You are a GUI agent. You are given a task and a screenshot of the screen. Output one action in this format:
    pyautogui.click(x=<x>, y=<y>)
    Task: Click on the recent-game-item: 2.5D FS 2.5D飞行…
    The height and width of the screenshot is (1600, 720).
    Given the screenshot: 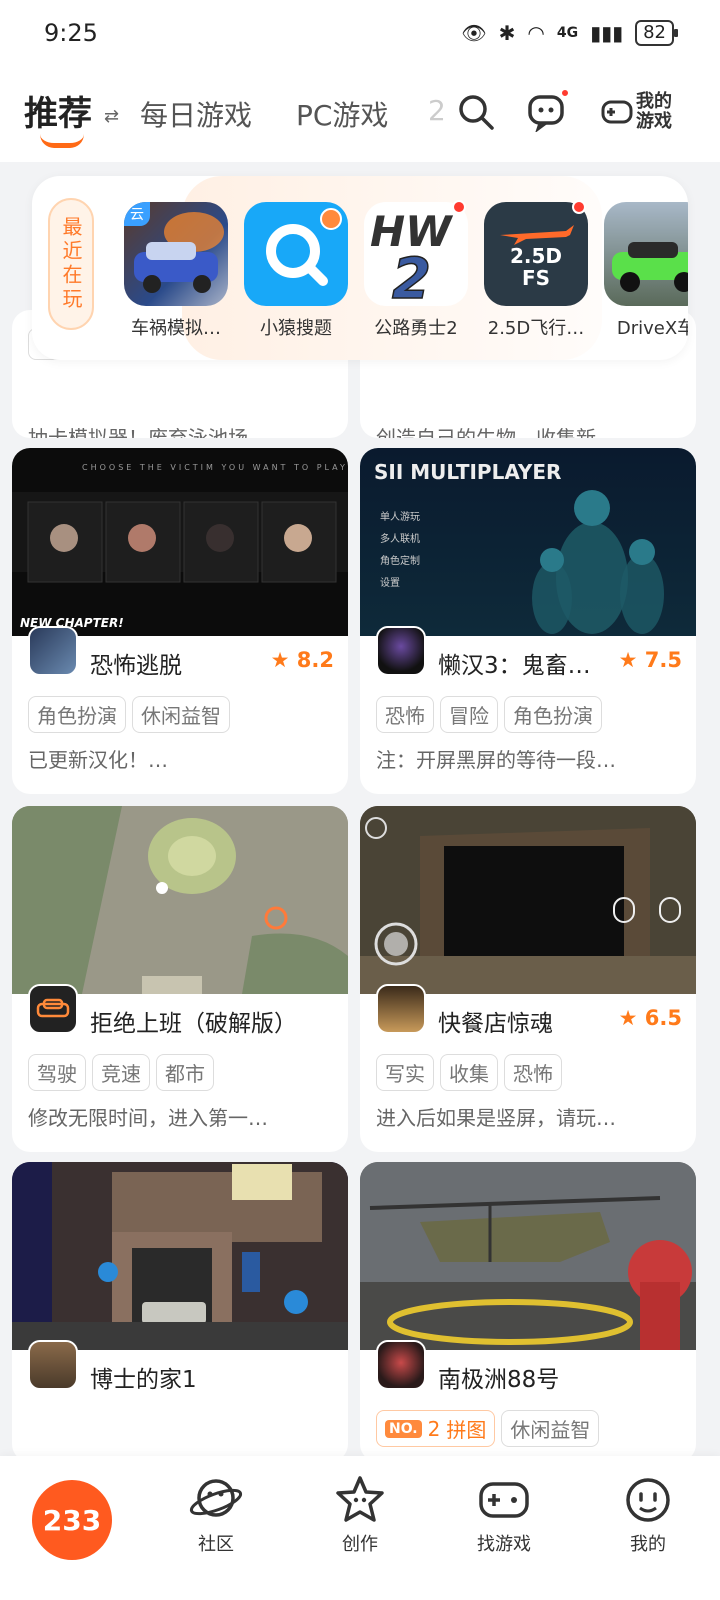 What is the action you would take?
    pyautogui.click(x=536, y=270)
    